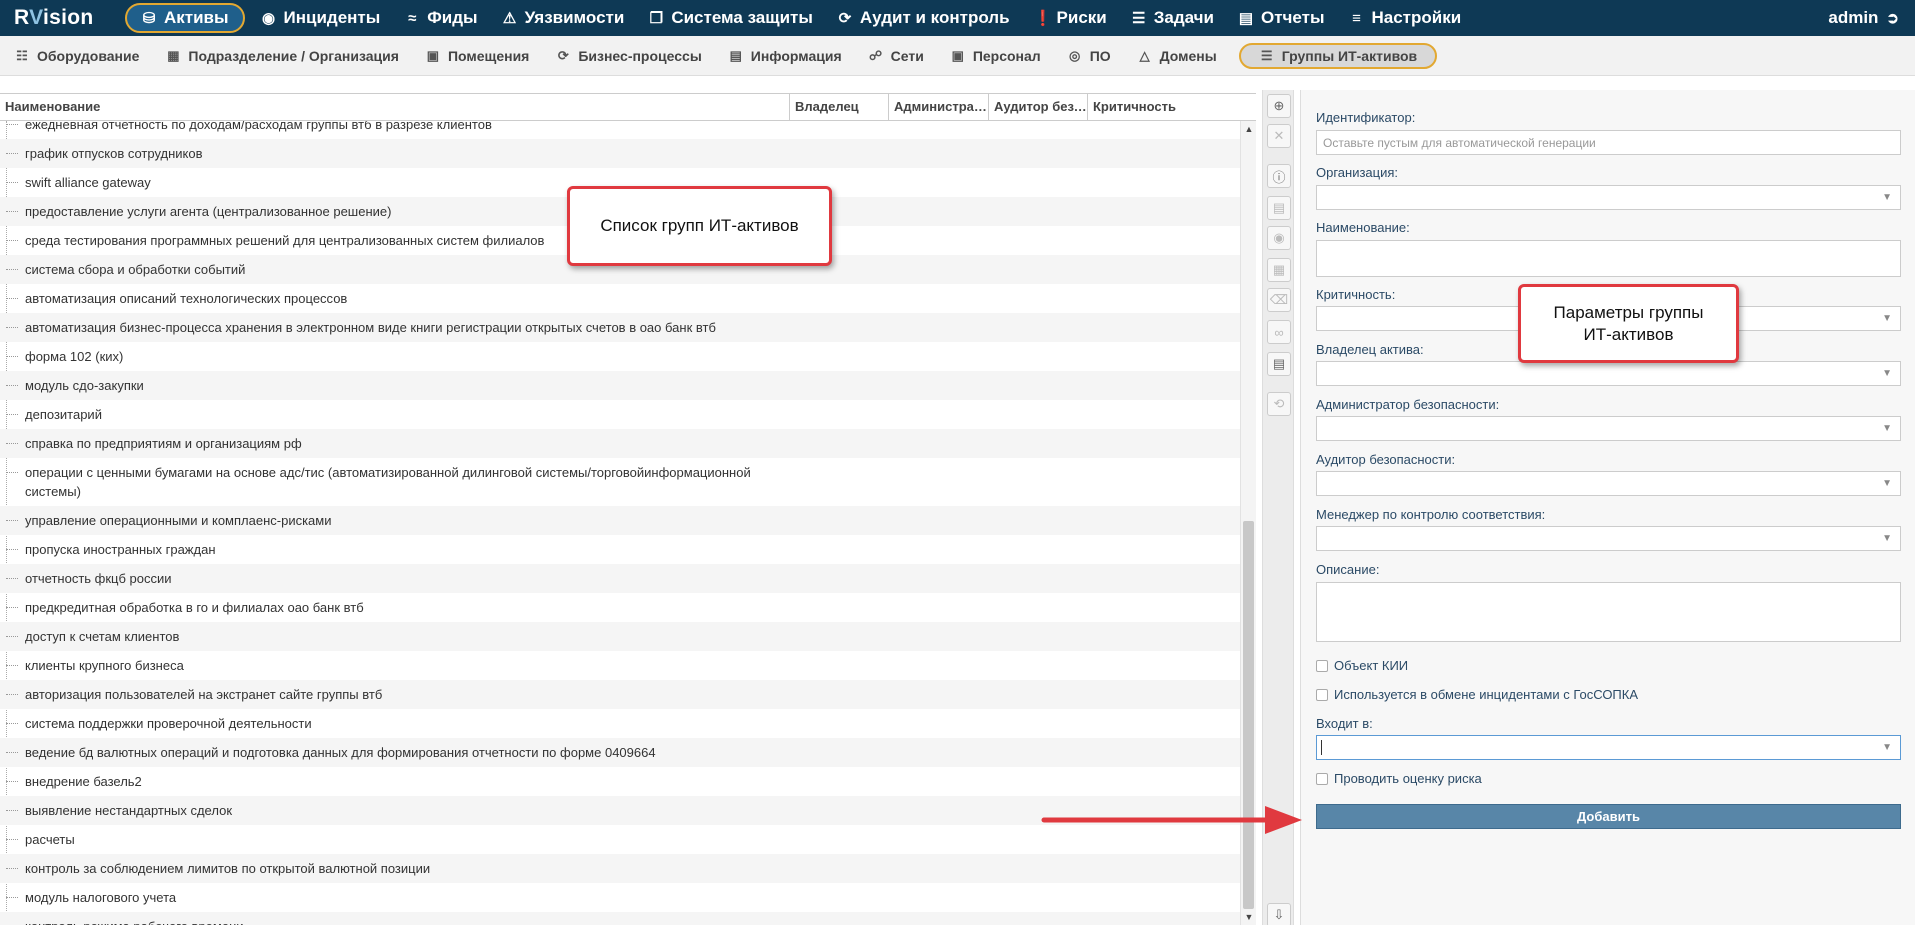  What do you see at coordinates (1356, 294) in the screenshot?
I see `criticality-label: Критичность:` at bounding box center [1356, 294].